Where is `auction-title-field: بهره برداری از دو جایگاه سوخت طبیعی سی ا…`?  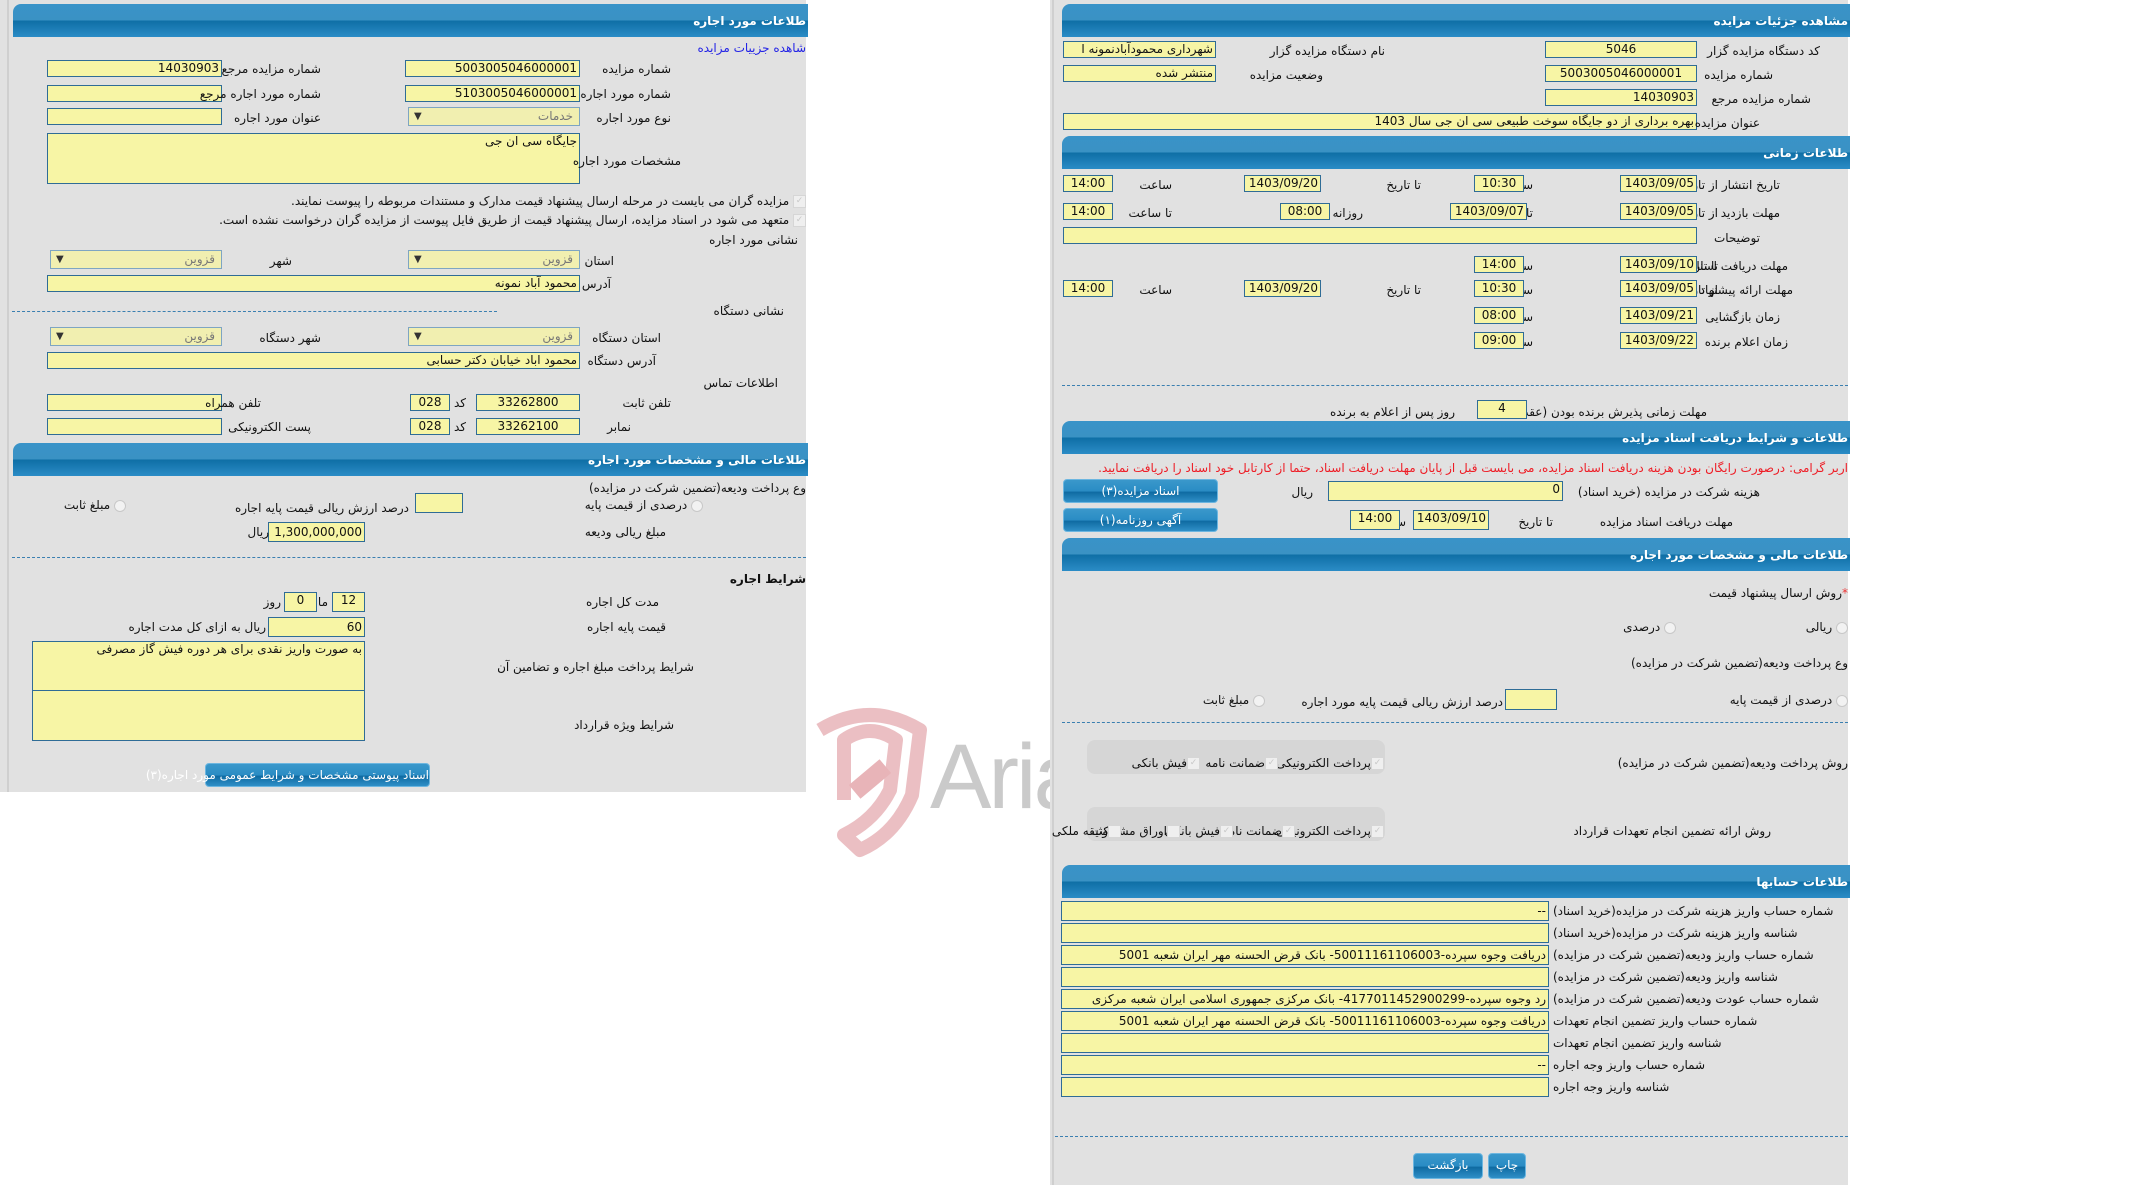
auction-title-field: بهره برداری از دو جایگاه سوخت طبیعی سی ا… is located at coordinates (1380, 121).